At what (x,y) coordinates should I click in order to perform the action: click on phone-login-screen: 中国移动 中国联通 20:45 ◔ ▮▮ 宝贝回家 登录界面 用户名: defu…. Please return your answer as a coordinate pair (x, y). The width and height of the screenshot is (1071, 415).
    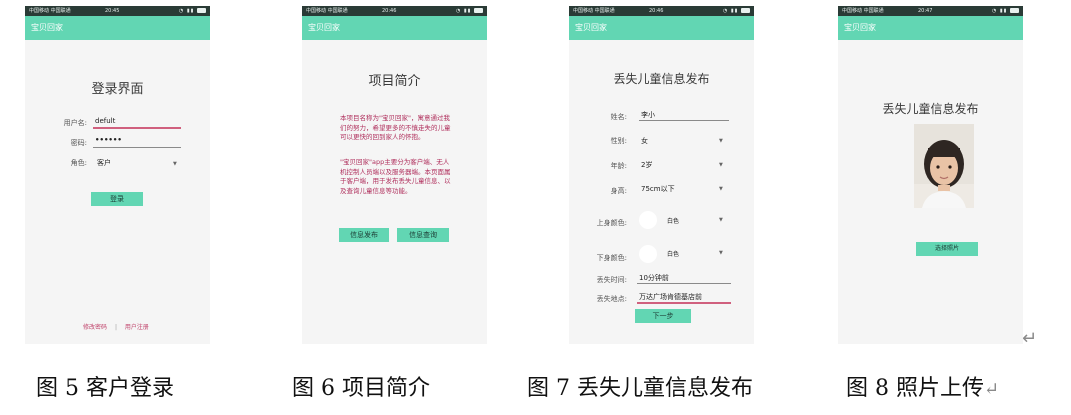
    Looking at the image, I should click on (117, 175).